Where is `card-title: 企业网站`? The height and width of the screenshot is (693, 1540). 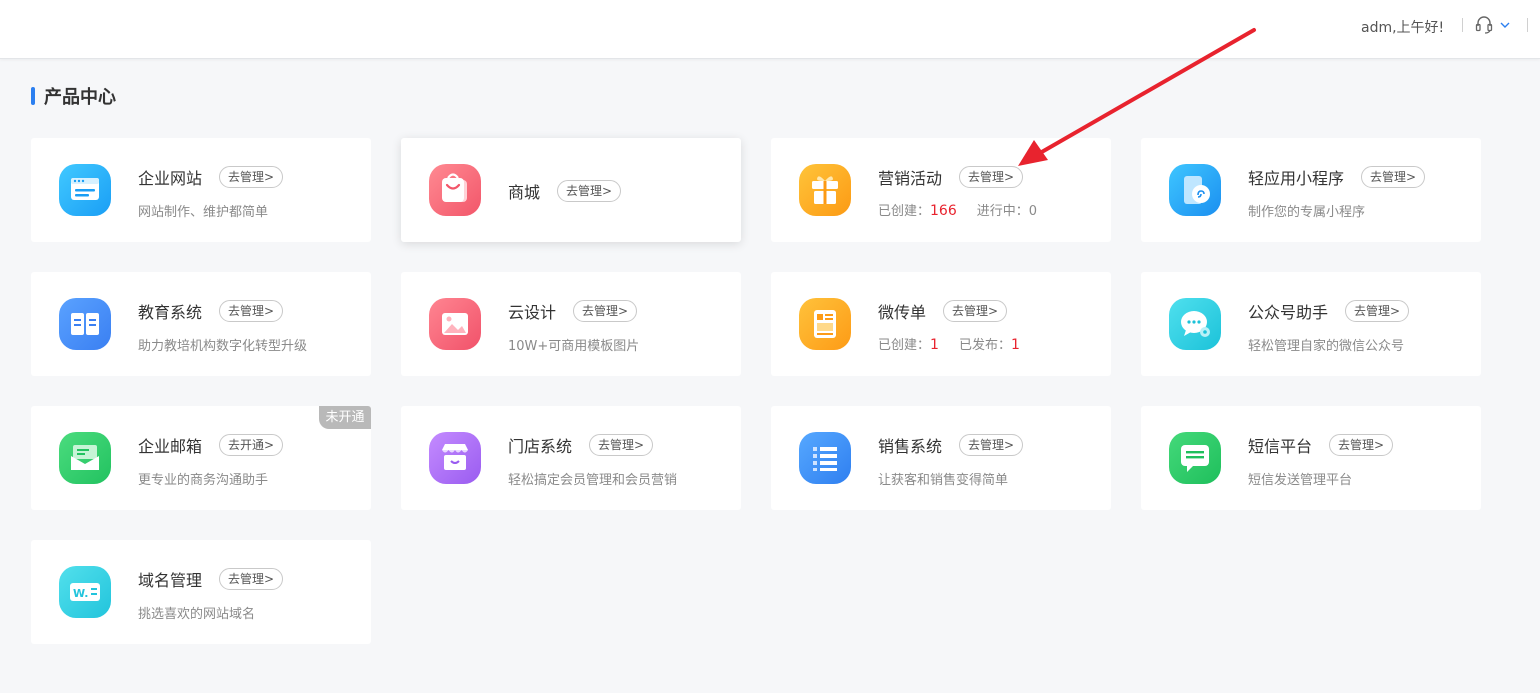
card-title: 企业网站 is located at coordinates (170, 178).